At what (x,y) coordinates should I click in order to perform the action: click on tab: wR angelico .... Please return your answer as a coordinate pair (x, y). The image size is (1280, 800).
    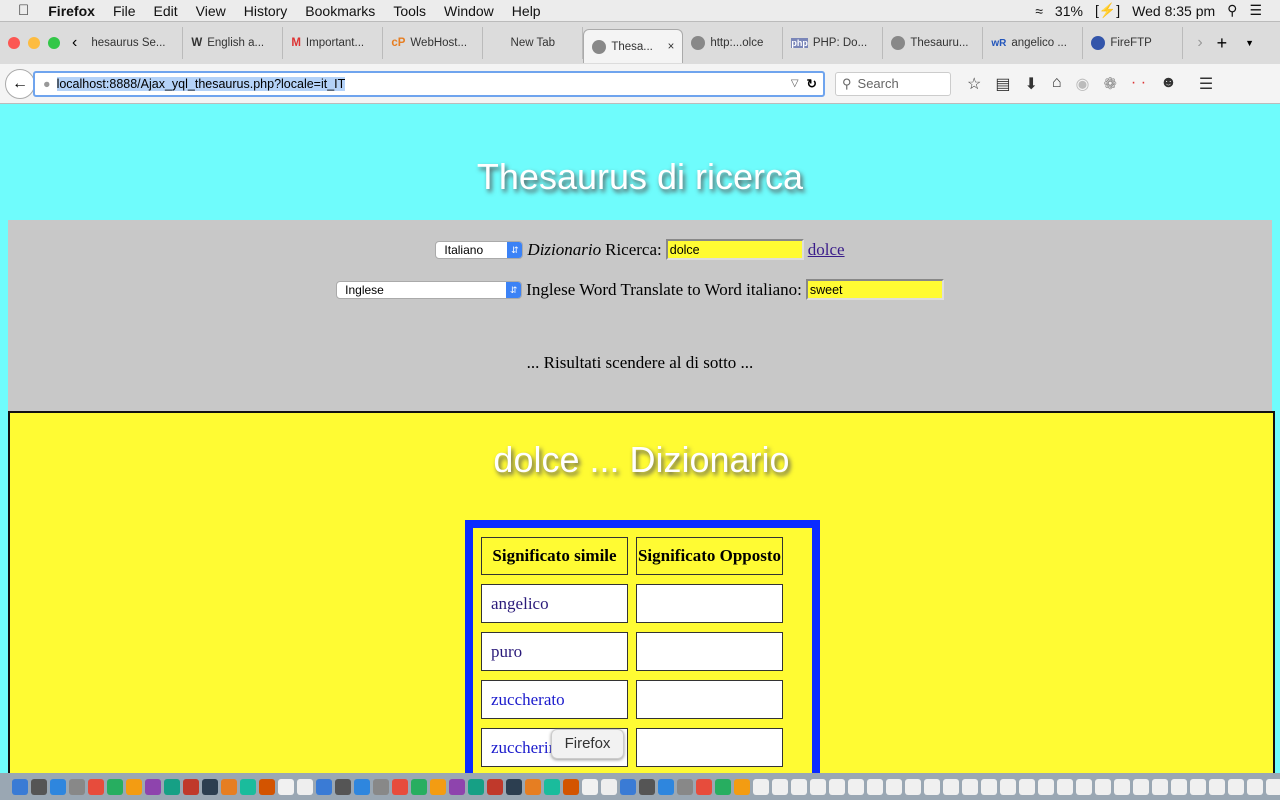
    Looking at the image, I should click on (1033, 43).